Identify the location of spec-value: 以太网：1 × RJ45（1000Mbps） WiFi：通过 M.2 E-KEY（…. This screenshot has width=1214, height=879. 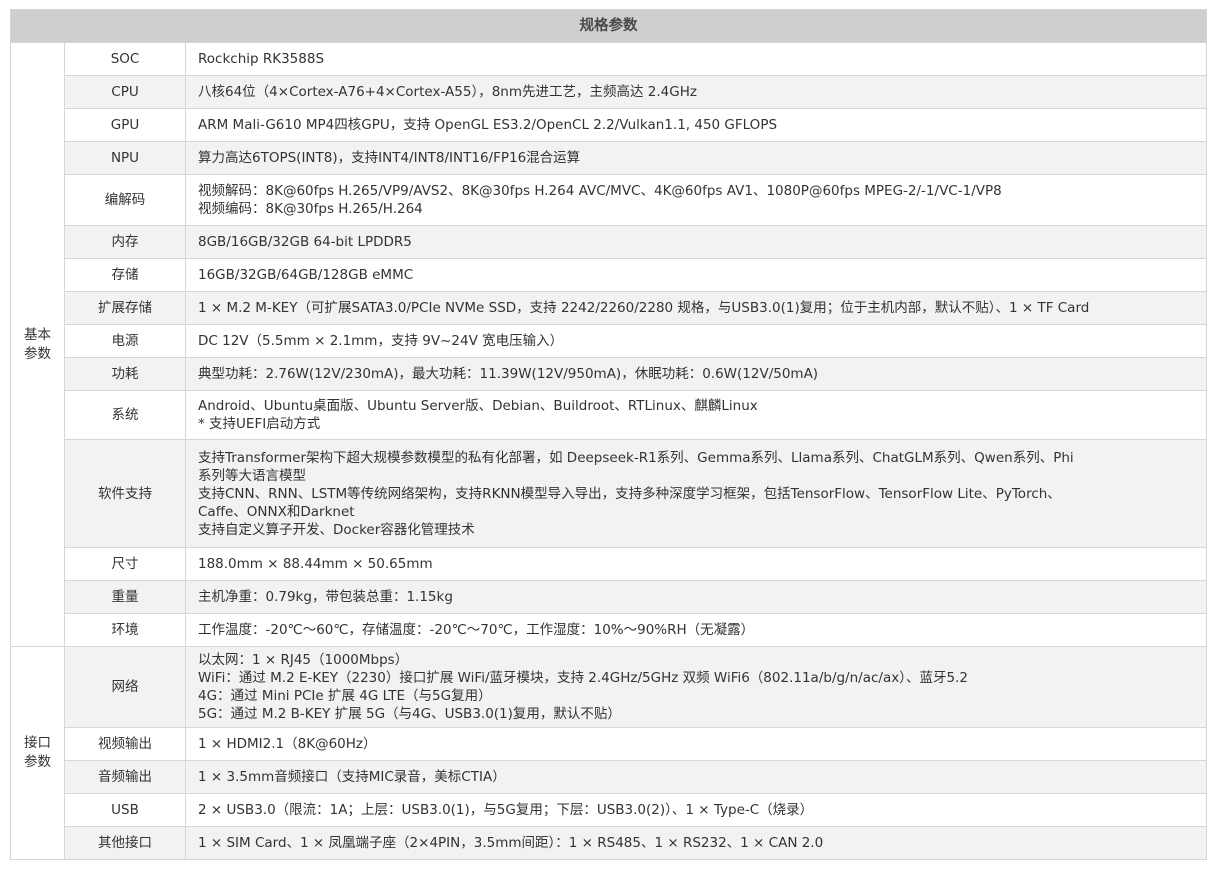
(696, 687).